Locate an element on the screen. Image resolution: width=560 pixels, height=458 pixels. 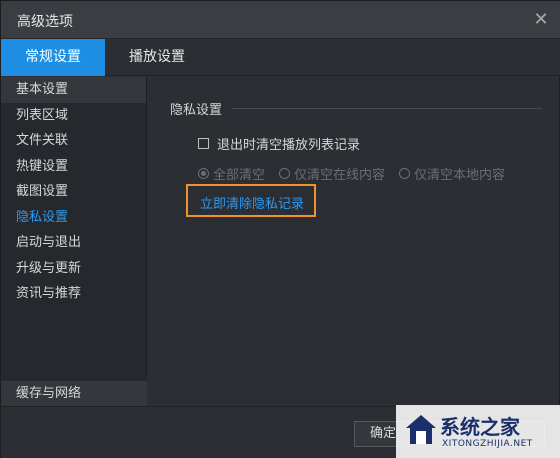
sidebar-item-file-association: 文件关联 is located at coordinates (73, 141).